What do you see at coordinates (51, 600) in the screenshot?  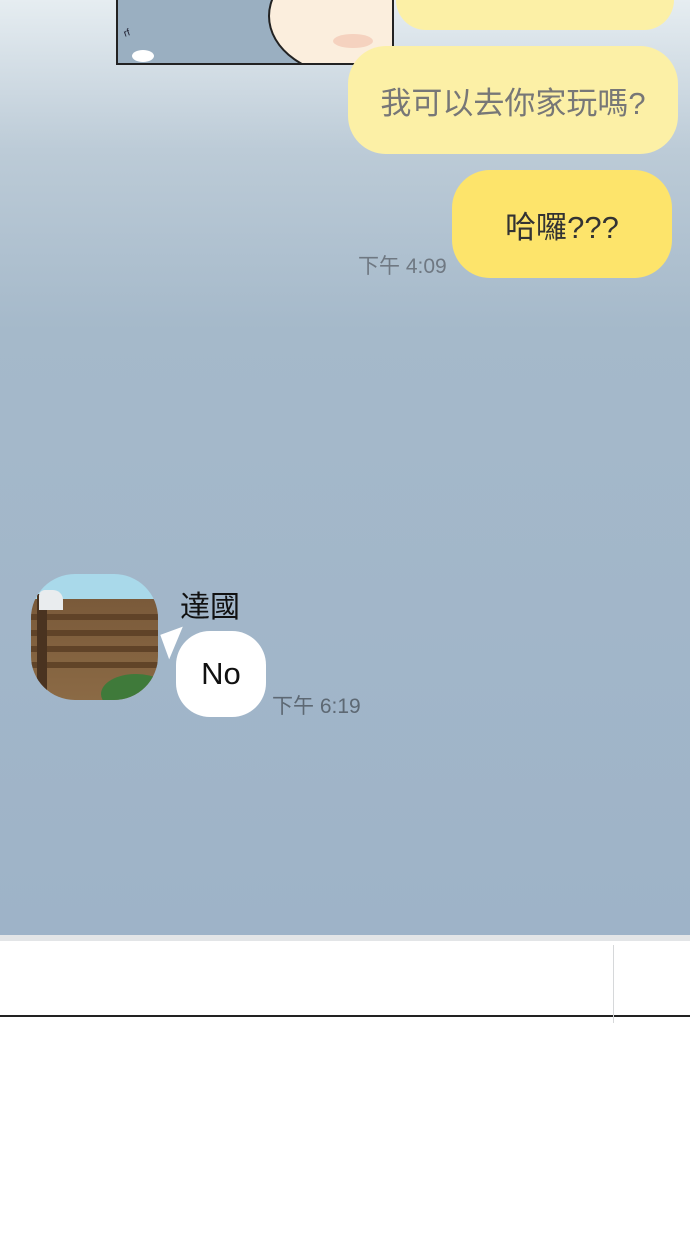 I see `avatar-roof` at bounding box center [51, 600].